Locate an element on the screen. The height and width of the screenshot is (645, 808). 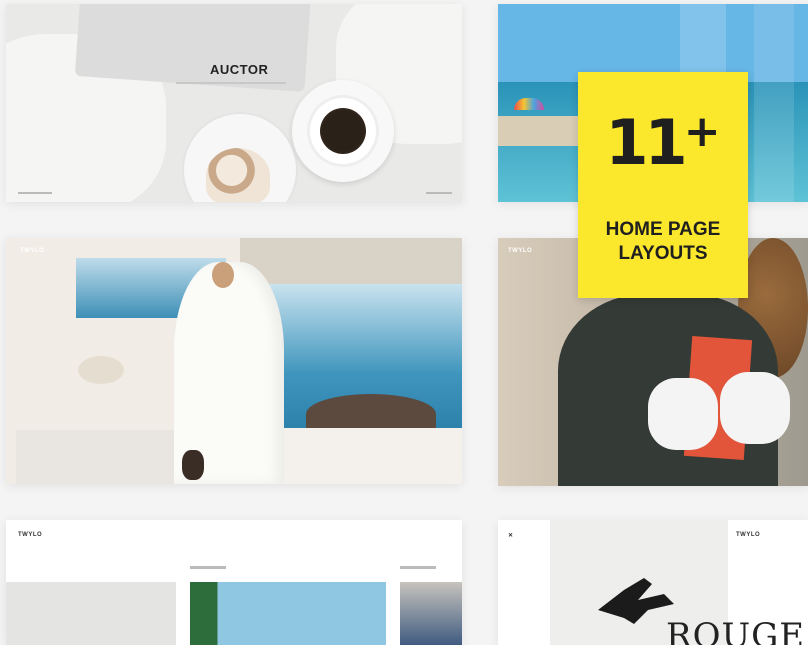
basket-image is located at coordinates (101, 370).